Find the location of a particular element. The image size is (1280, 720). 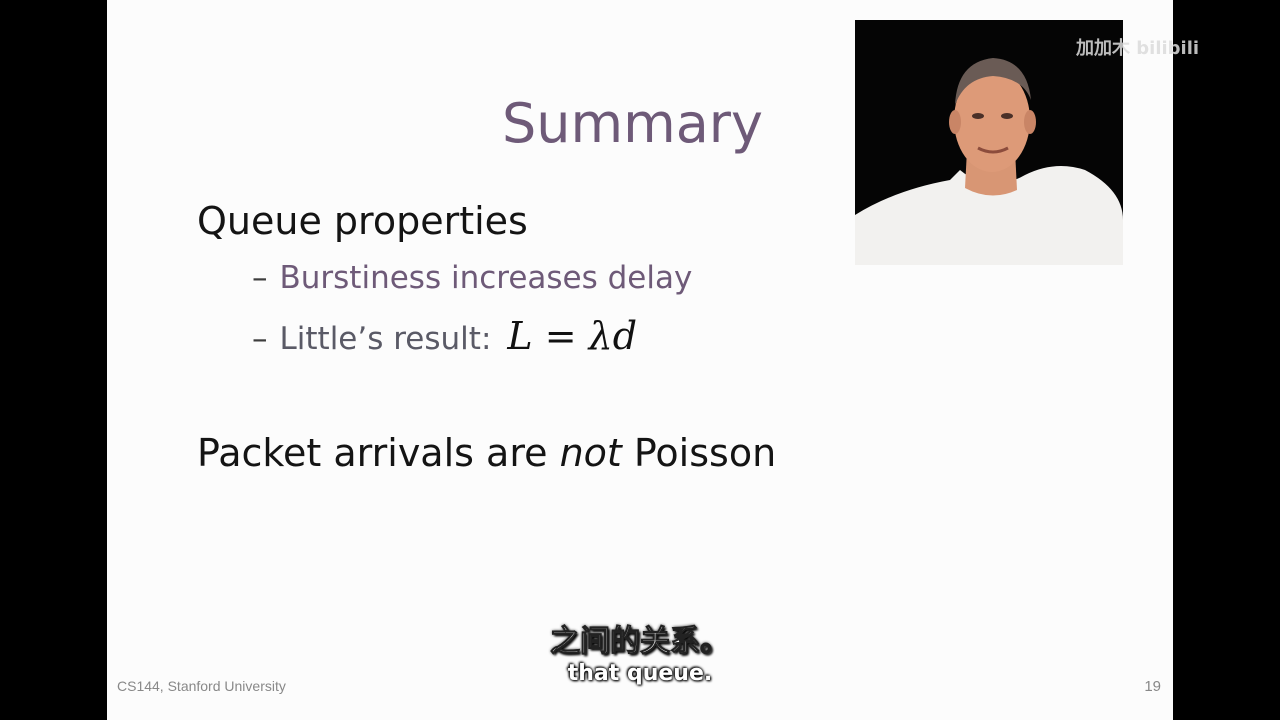

bullet-queue-properties: Queue properties is located at coordinates (362, 221).